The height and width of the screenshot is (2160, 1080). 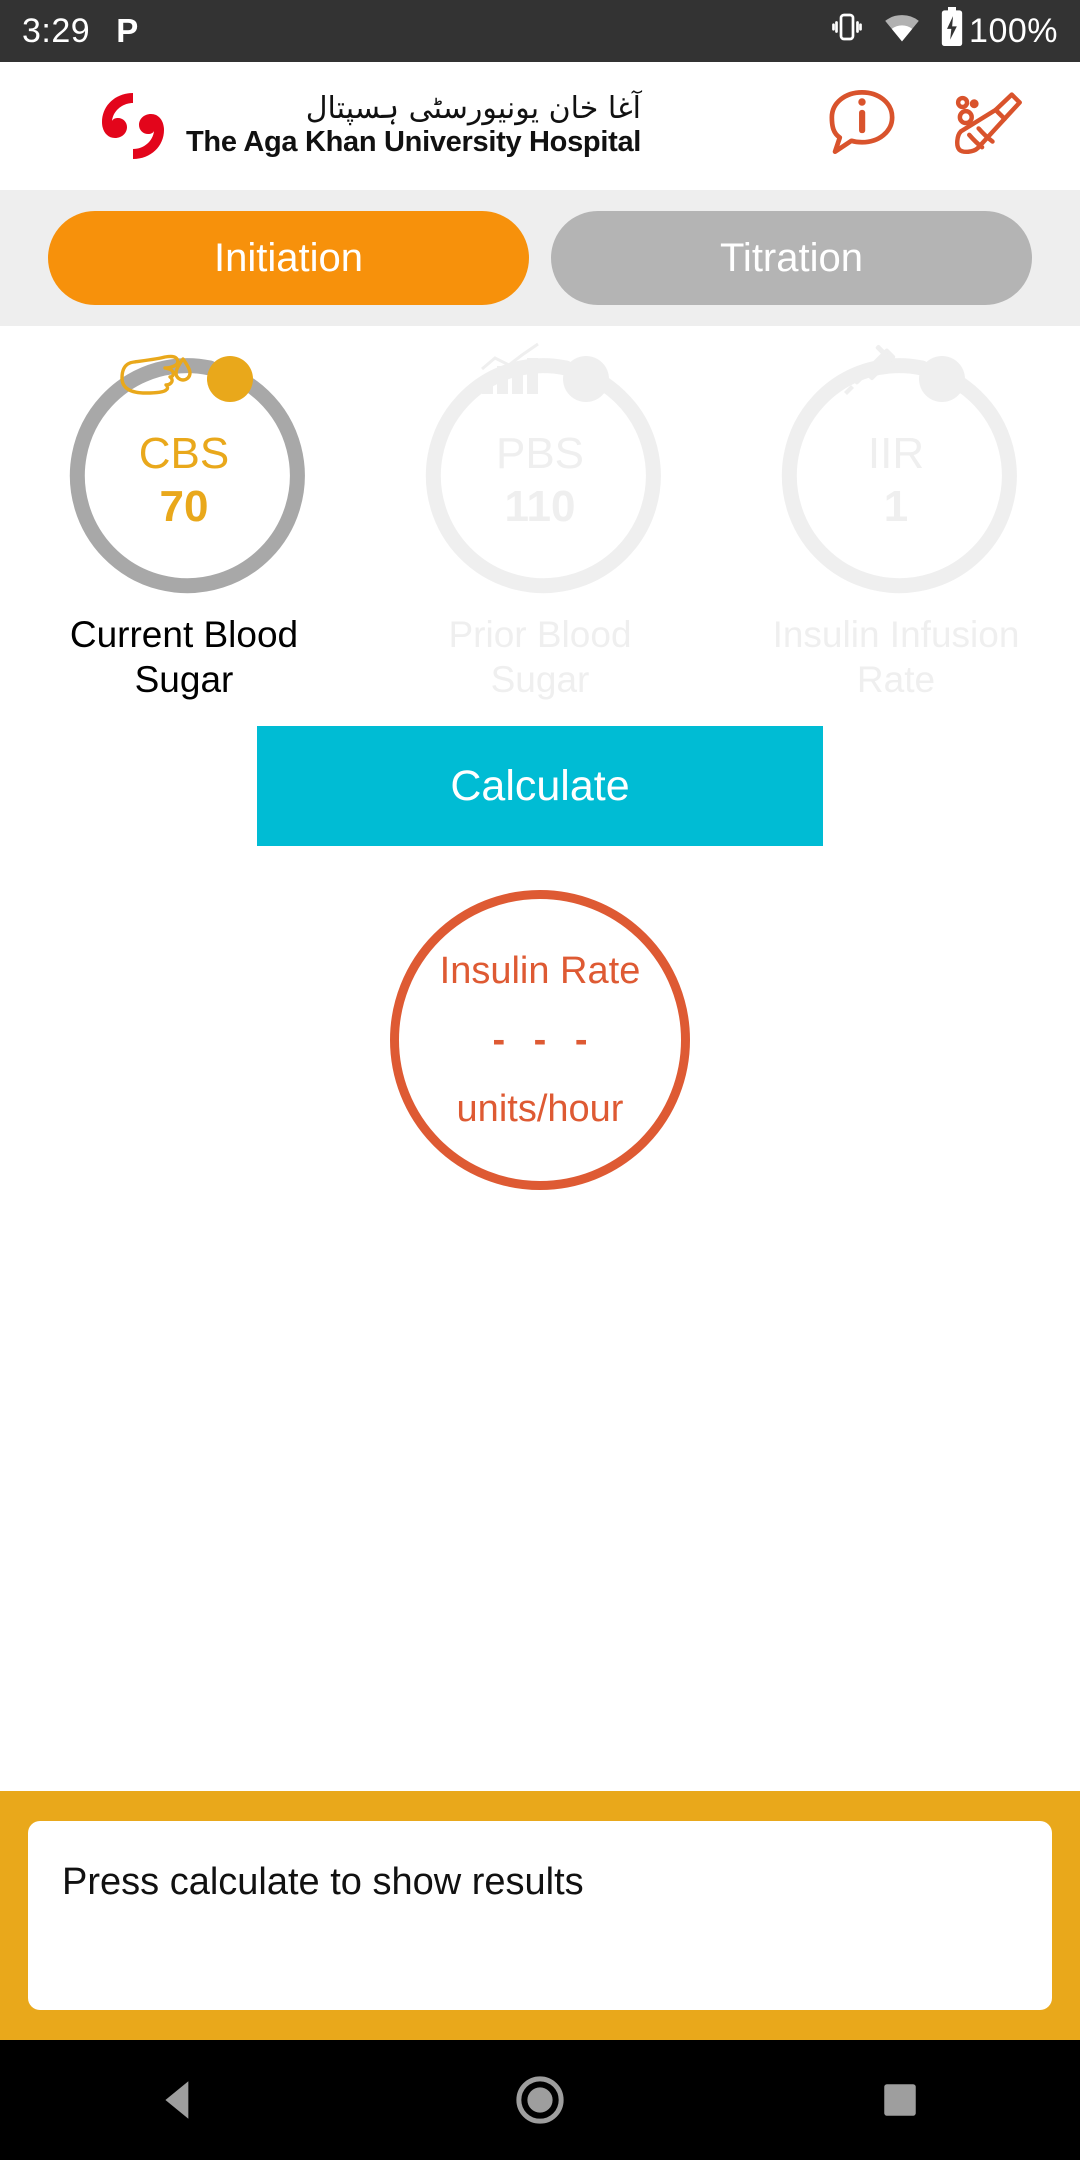 I want to click on gauge-cbs-abbr: CBS, so click(x=184, y=454).